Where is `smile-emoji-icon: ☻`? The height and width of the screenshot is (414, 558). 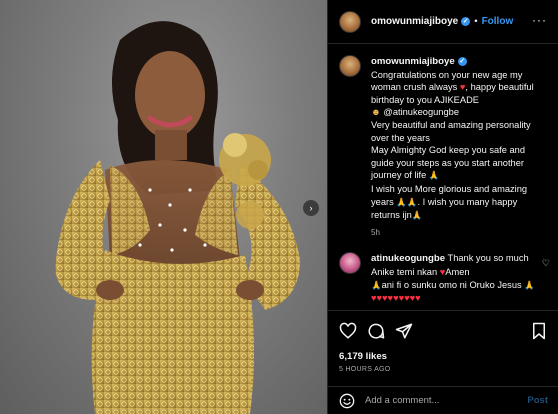 smile-emoji-icon: ☻ is located at coordinates (376, 112).